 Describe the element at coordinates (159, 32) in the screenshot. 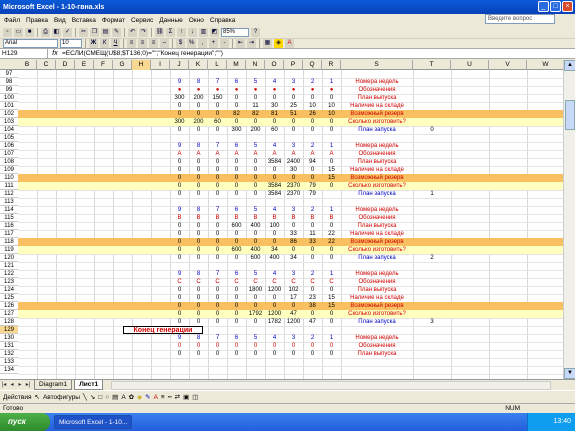

I see `hyperlink-icon: ⛓` at that location.